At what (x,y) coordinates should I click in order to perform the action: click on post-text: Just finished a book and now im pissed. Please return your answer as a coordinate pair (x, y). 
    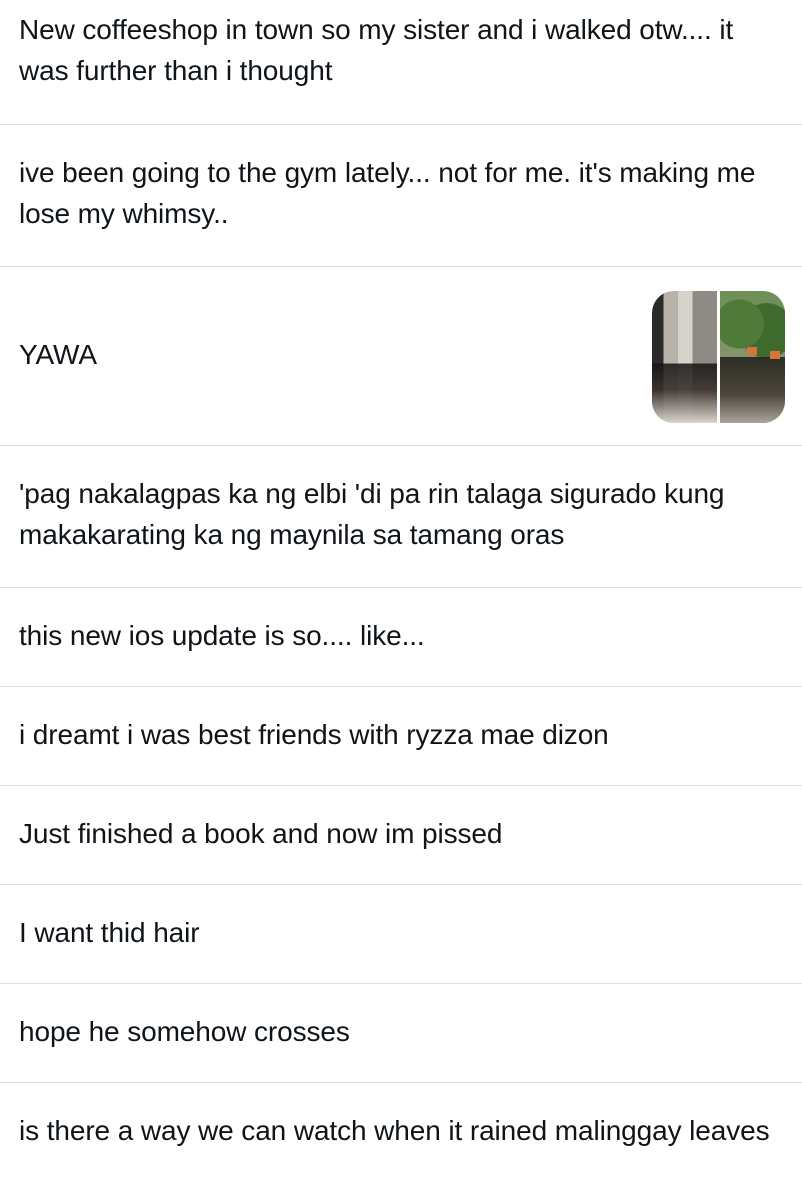
    Looking at the image, I should click on (261, 833).